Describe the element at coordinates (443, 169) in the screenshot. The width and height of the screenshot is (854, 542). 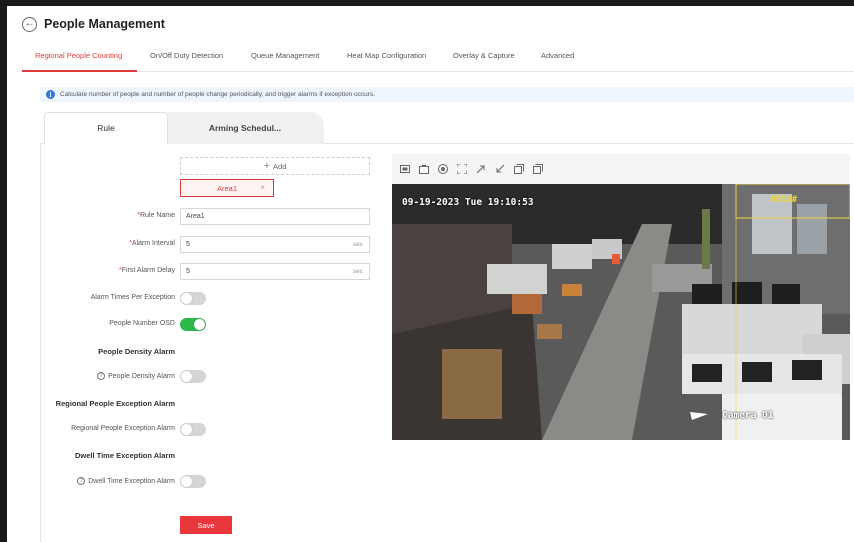
I see `record-icon` at that location.